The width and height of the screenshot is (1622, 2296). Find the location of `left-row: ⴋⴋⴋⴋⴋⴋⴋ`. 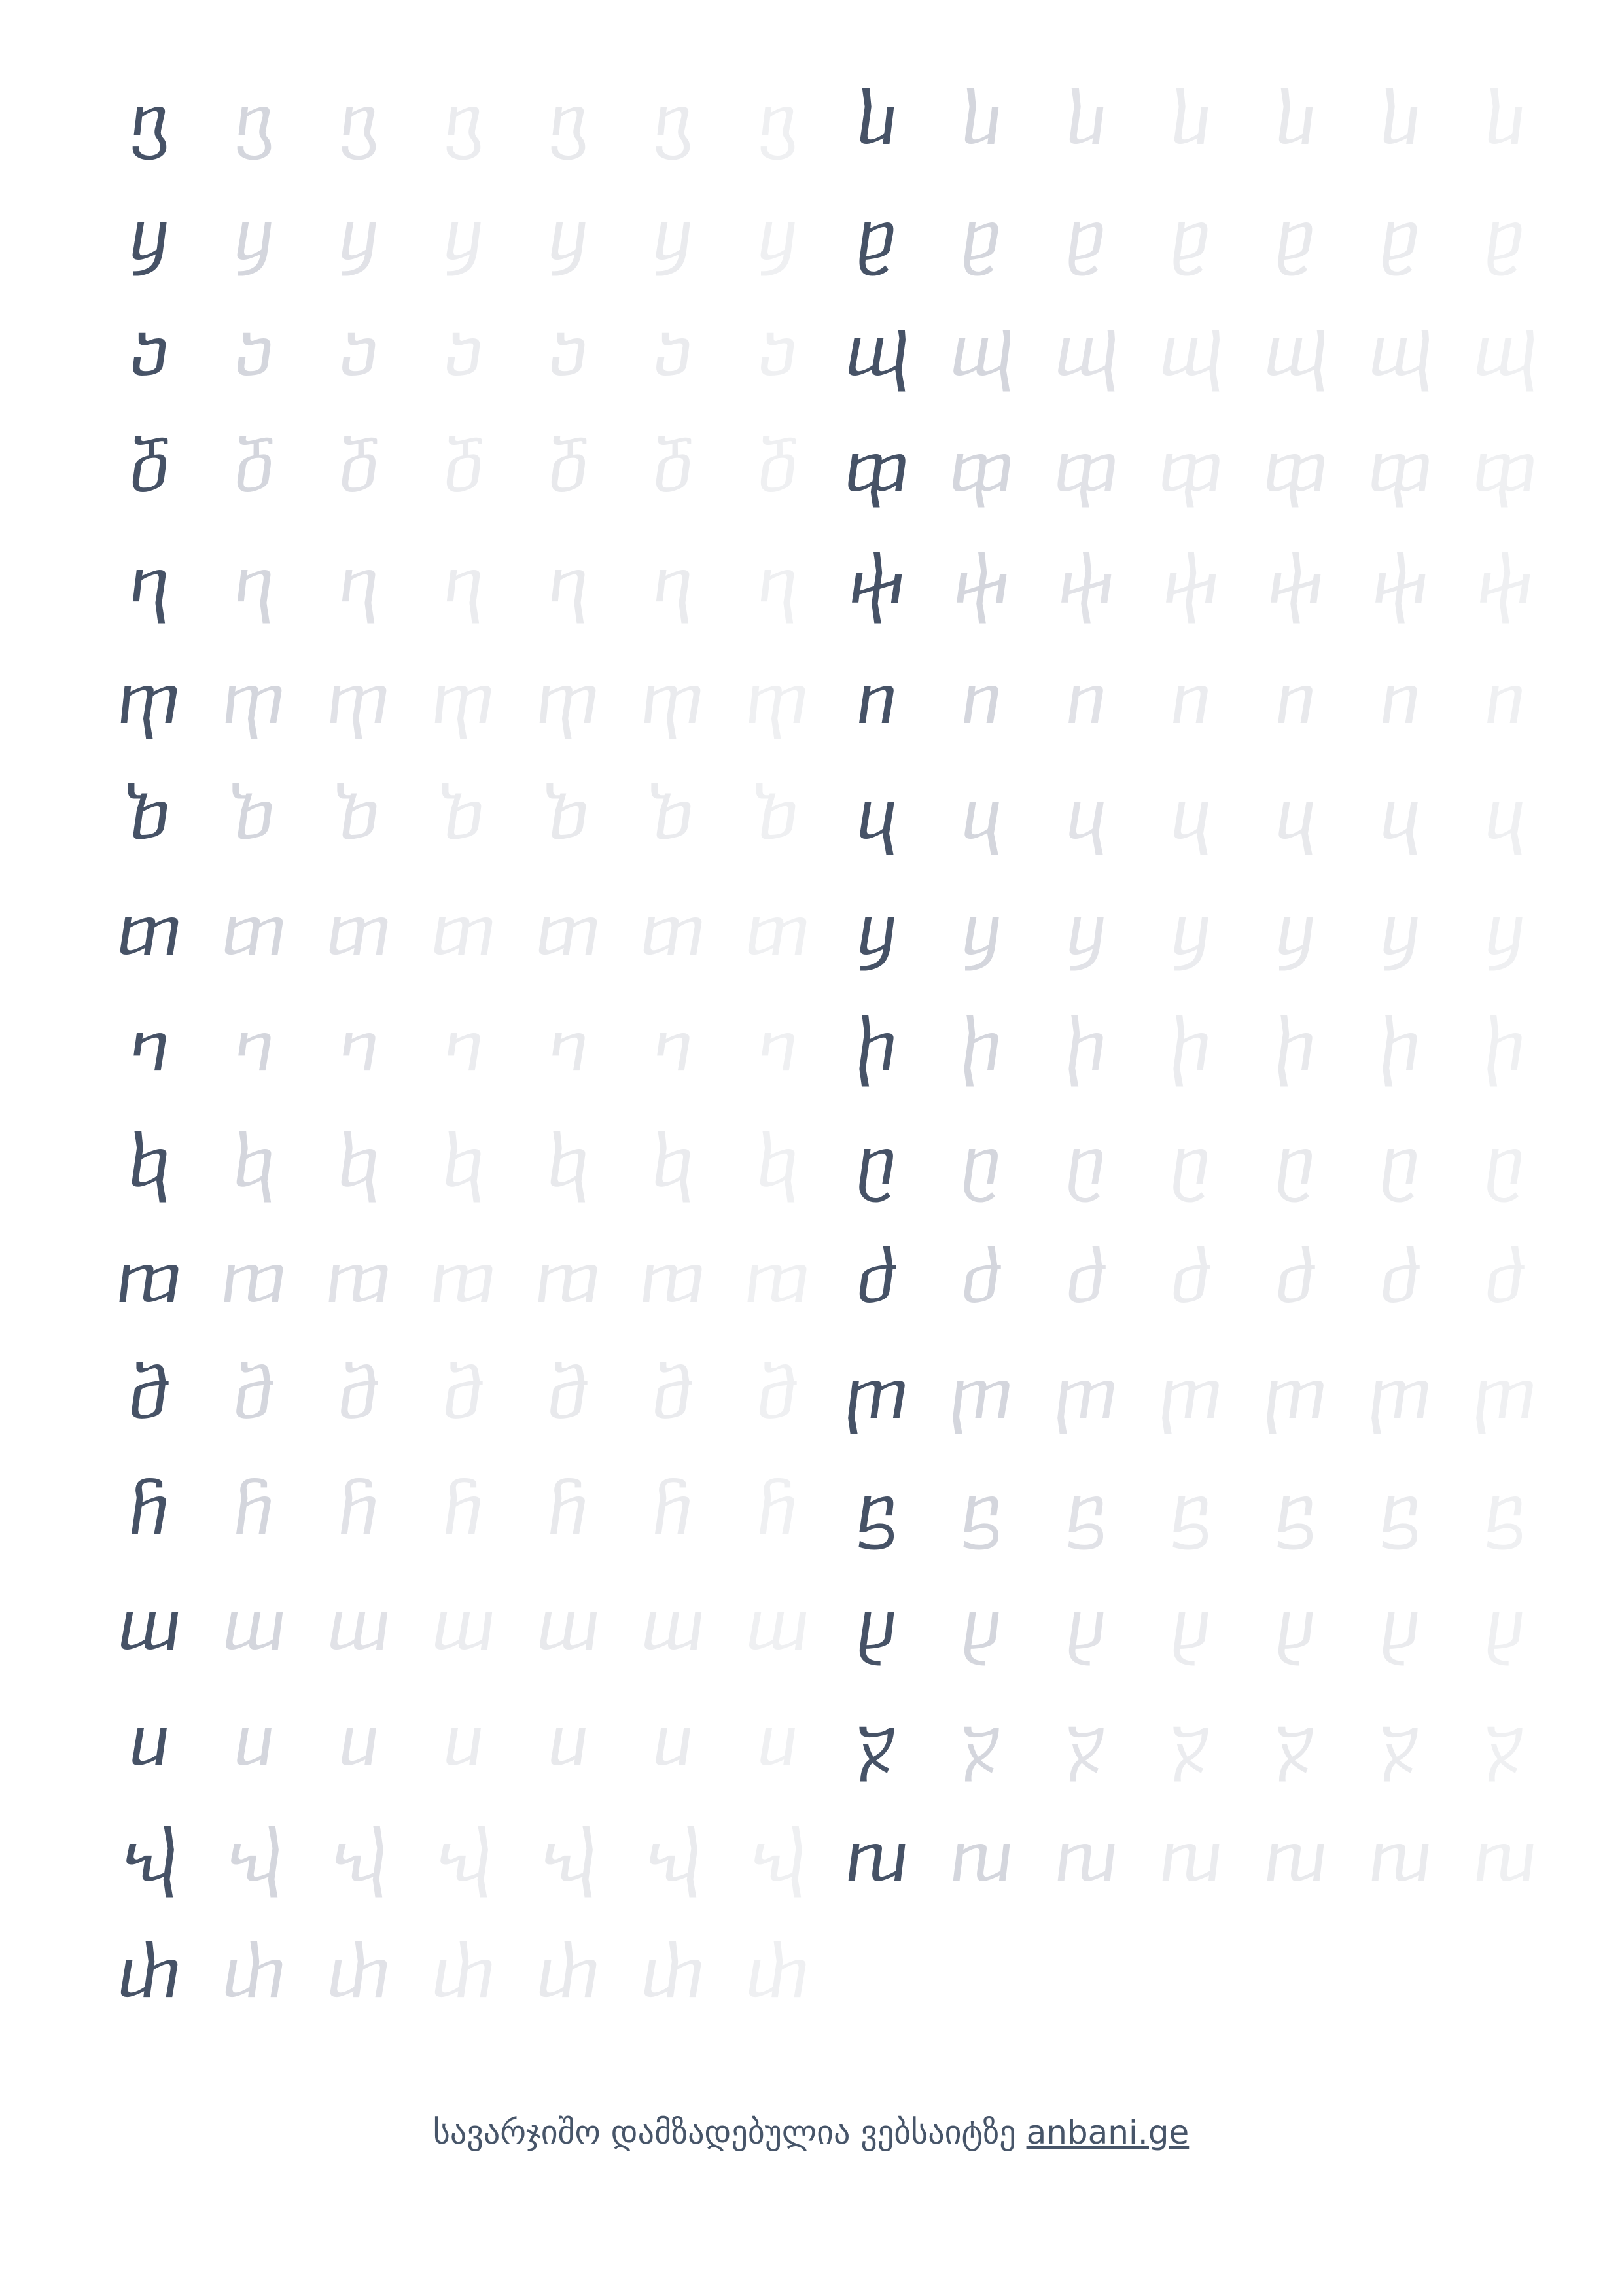

left-row: ⴋⴋⴋⴋⴋⴋⴋ is located at coordinates (464, 1394).